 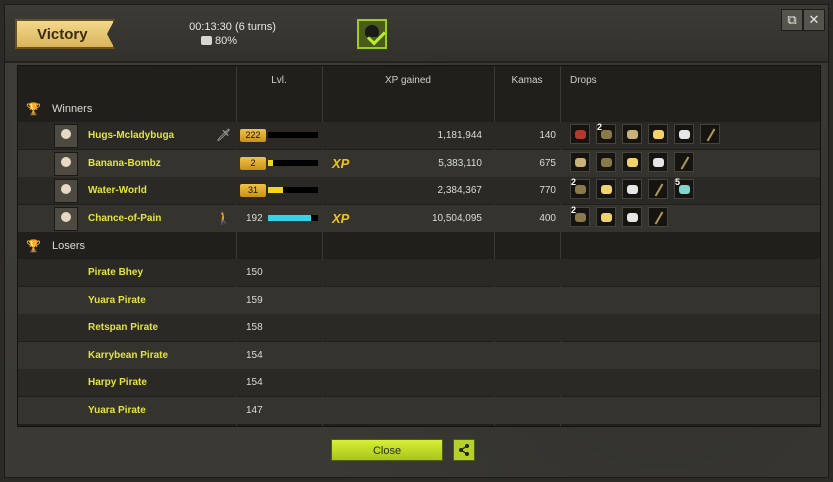 What do you see at coordinates (117, 382) in the screenshot?
I see `monster-name: Harpy Pirate` at bounding box center [117, 382].